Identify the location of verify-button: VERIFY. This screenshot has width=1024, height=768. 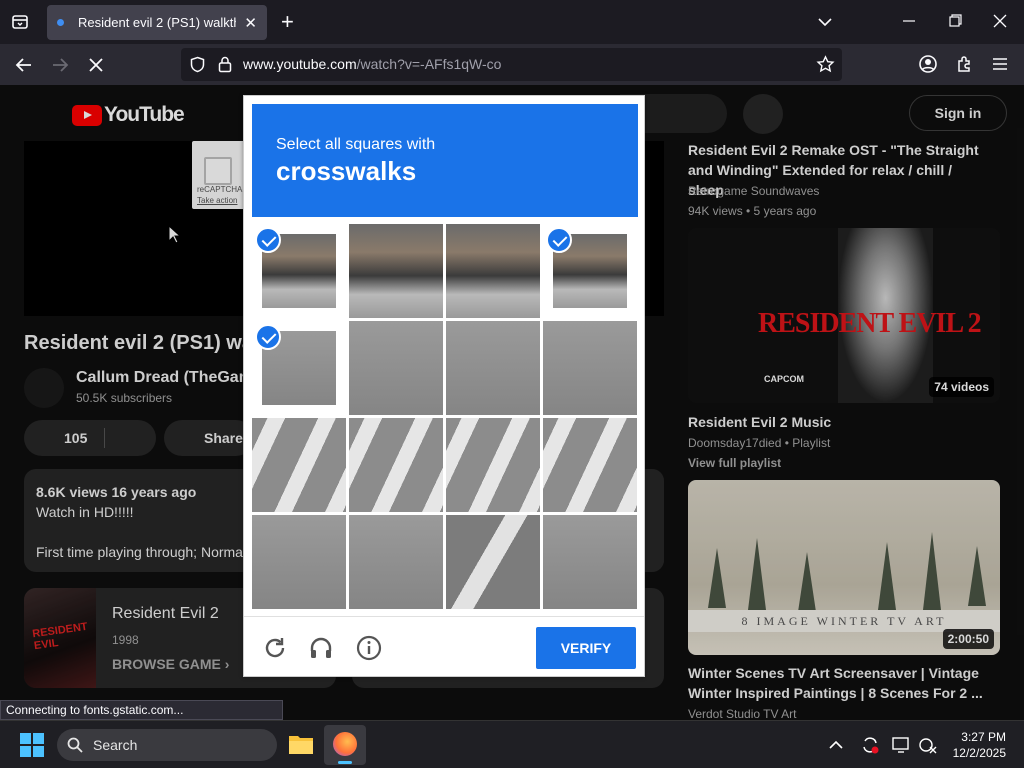
(586, 648).